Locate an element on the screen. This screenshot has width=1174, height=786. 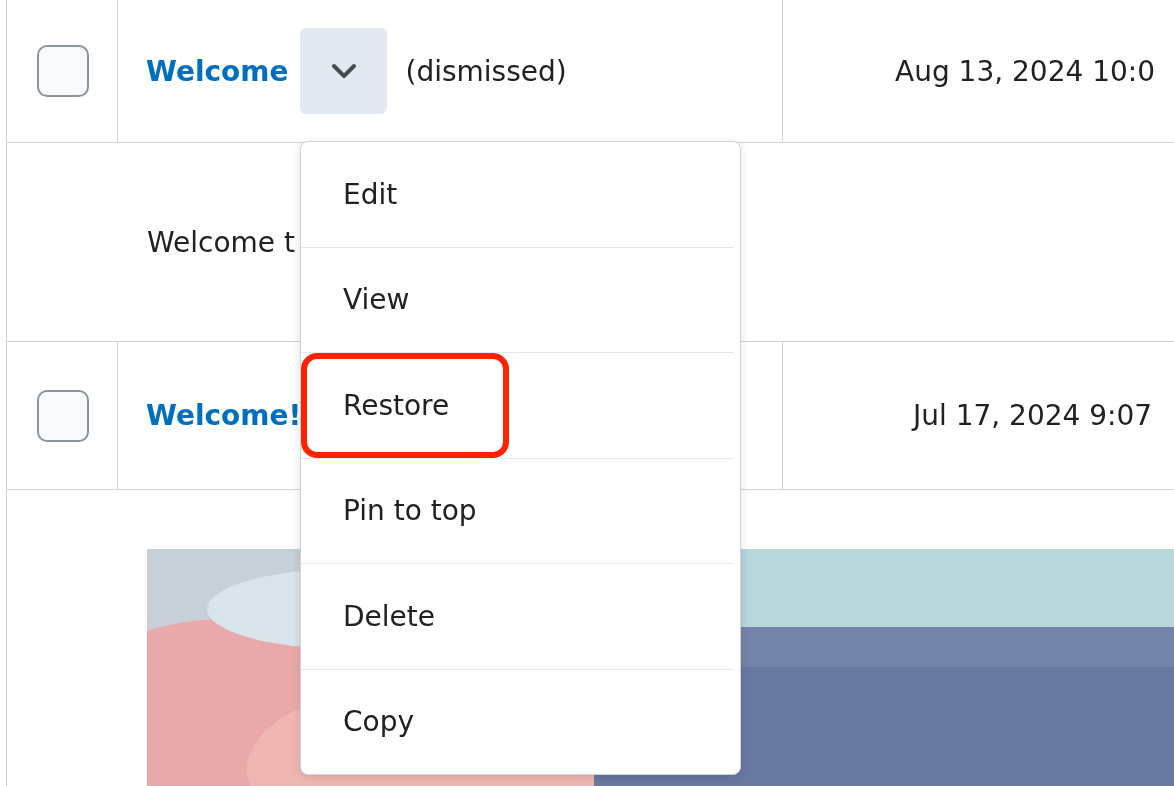
date-text: Jul 17, 2024 9:07 is located at coordinates (1031, 415).